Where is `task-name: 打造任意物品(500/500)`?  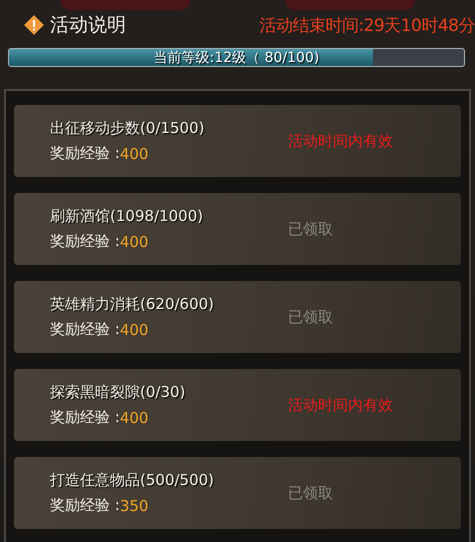
task-name: 打造任意物品(500/500) is located at coordinates (133, 480).